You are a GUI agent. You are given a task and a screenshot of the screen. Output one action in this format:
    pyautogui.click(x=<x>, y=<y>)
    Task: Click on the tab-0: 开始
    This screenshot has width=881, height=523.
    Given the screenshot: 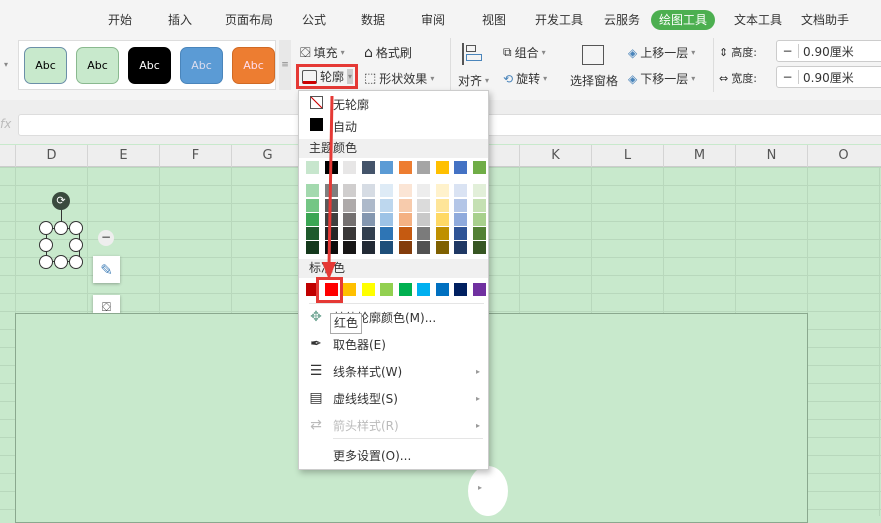 What is the action you would take?
    pyautogui.click(x=120, y=20)
    